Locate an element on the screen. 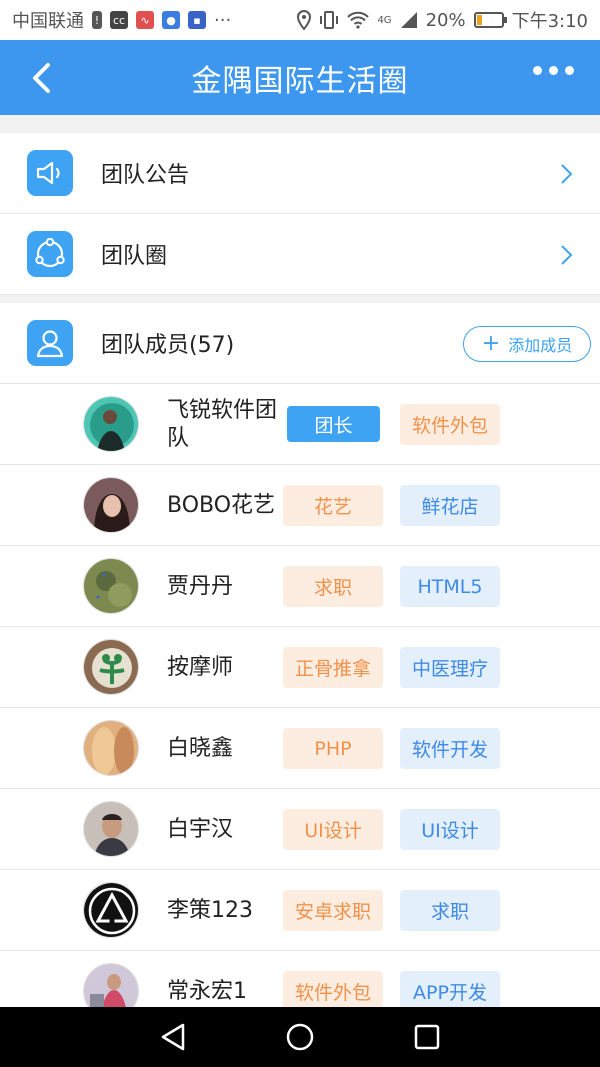  back-arrow-icon is located at coordinates (41, 78).